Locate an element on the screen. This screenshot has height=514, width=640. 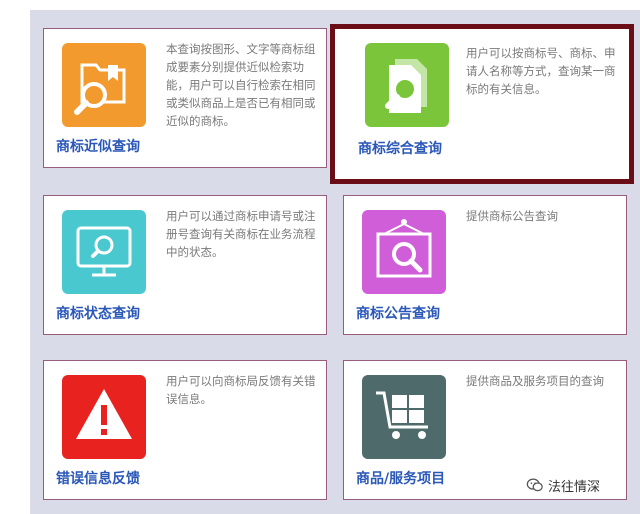
card-title: 商标近似查询 is located at coordinates (116, 146).